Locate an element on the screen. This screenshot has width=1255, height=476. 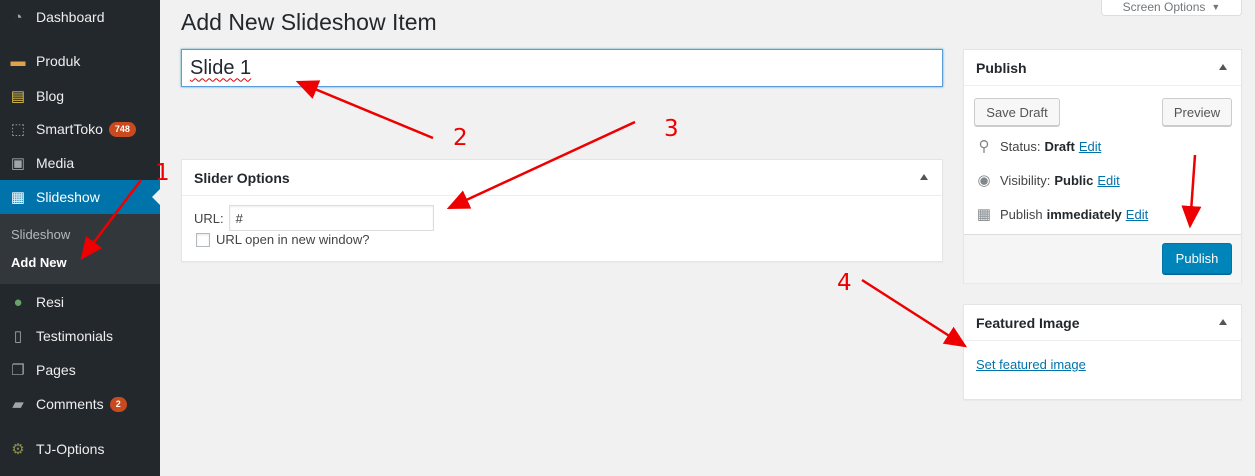
sidebar-item-tj-options: ⚙ TJ-Options is located at coordinates (80, 449).